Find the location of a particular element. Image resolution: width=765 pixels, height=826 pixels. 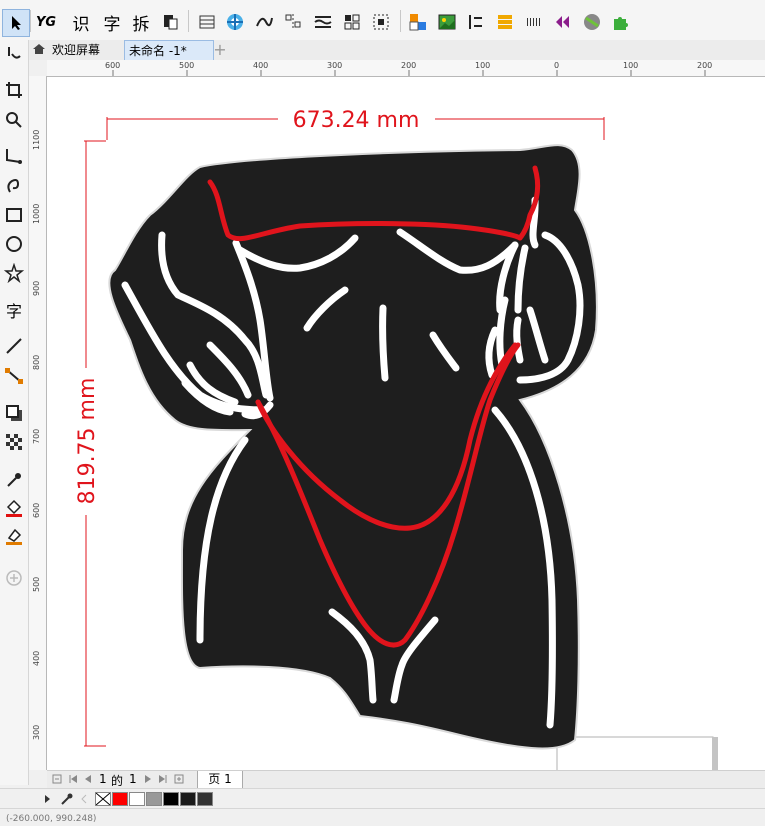

new-tab-button: + is located at coordinates (220, 50).